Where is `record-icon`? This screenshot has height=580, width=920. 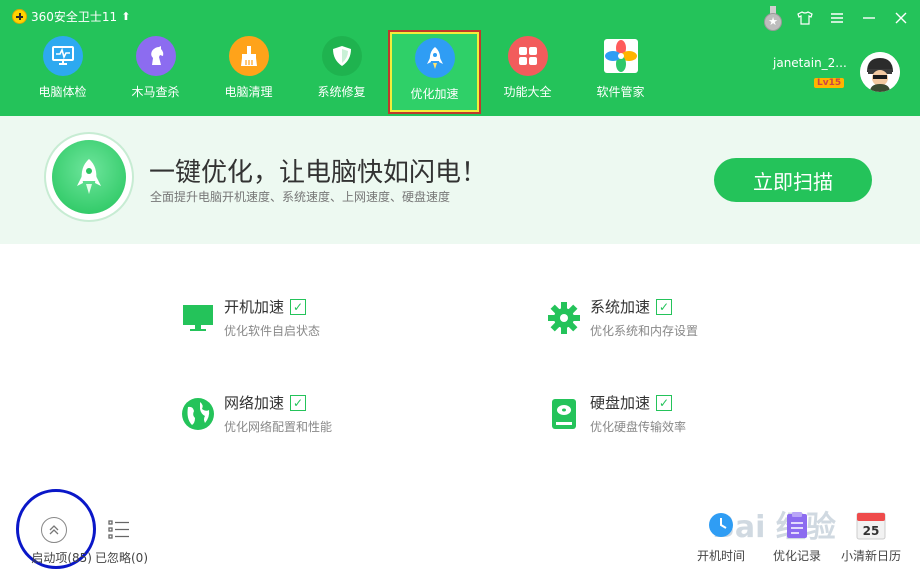
record-icon is located at coordinates (797, 525).